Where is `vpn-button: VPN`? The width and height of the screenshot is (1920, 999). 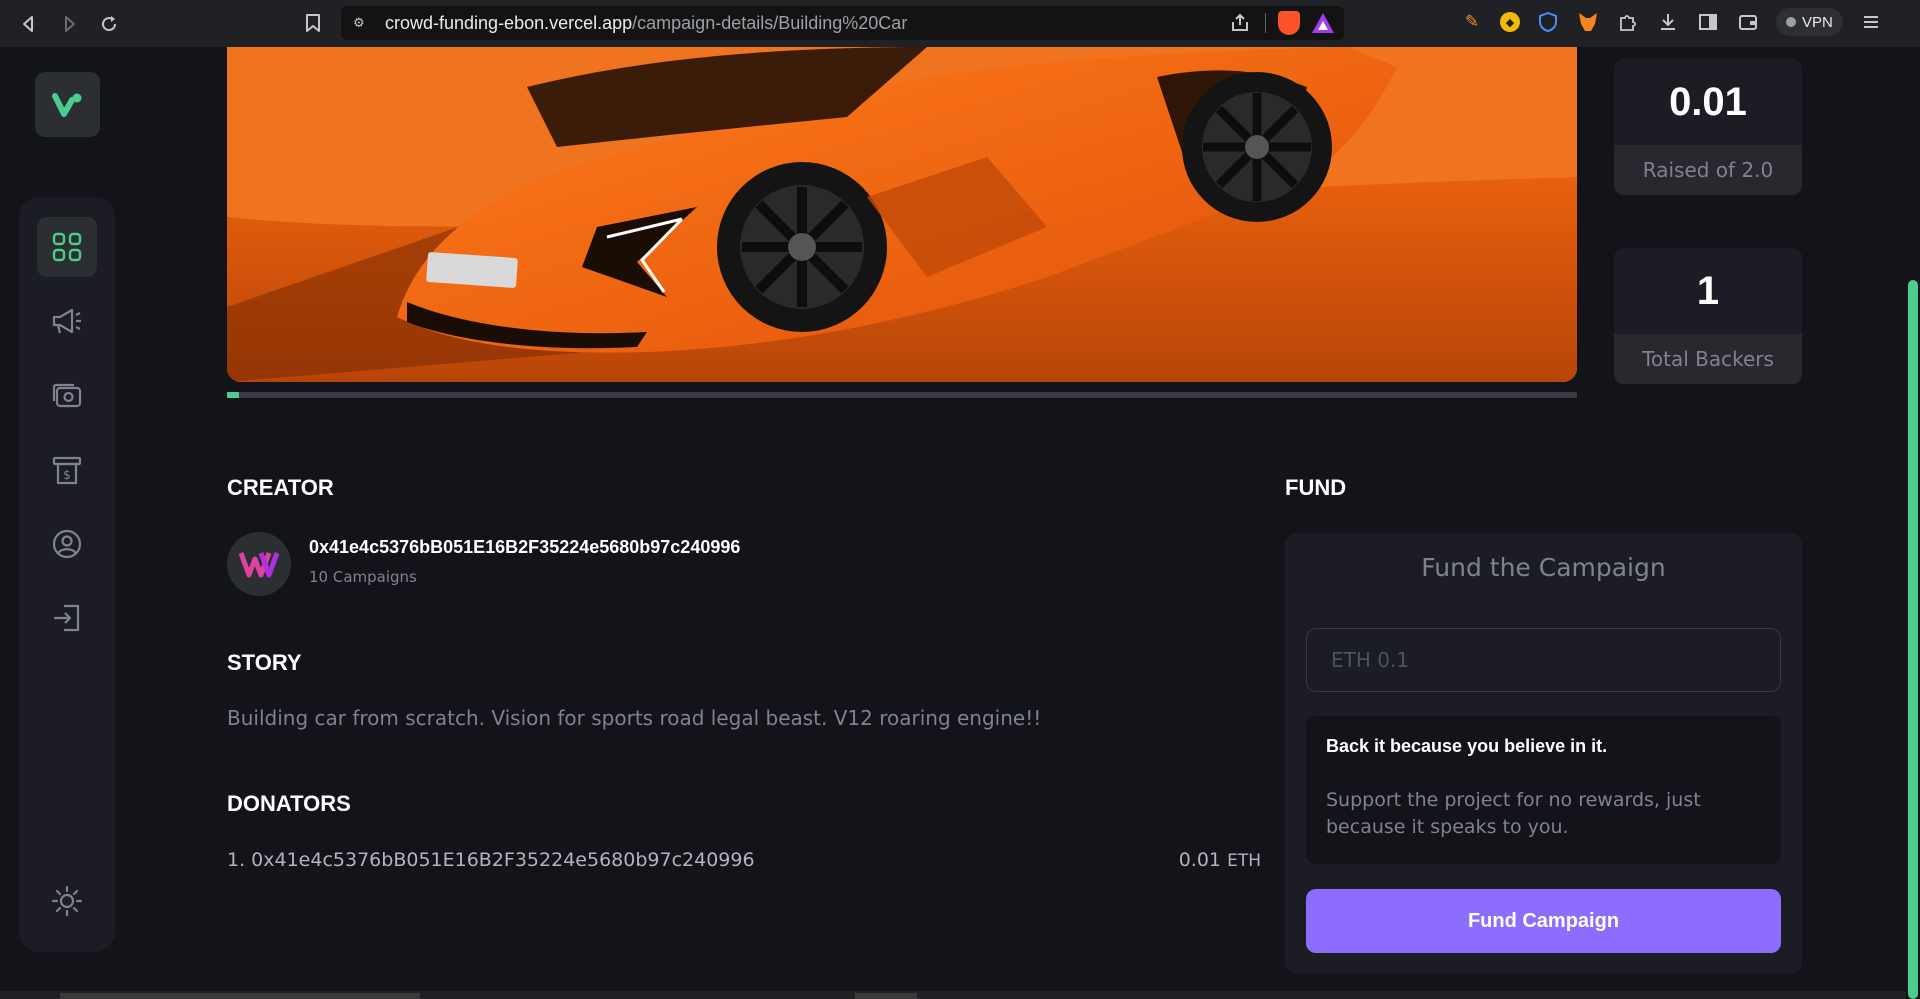 vpn-button: VPN is located at coordinates (1809, 22).